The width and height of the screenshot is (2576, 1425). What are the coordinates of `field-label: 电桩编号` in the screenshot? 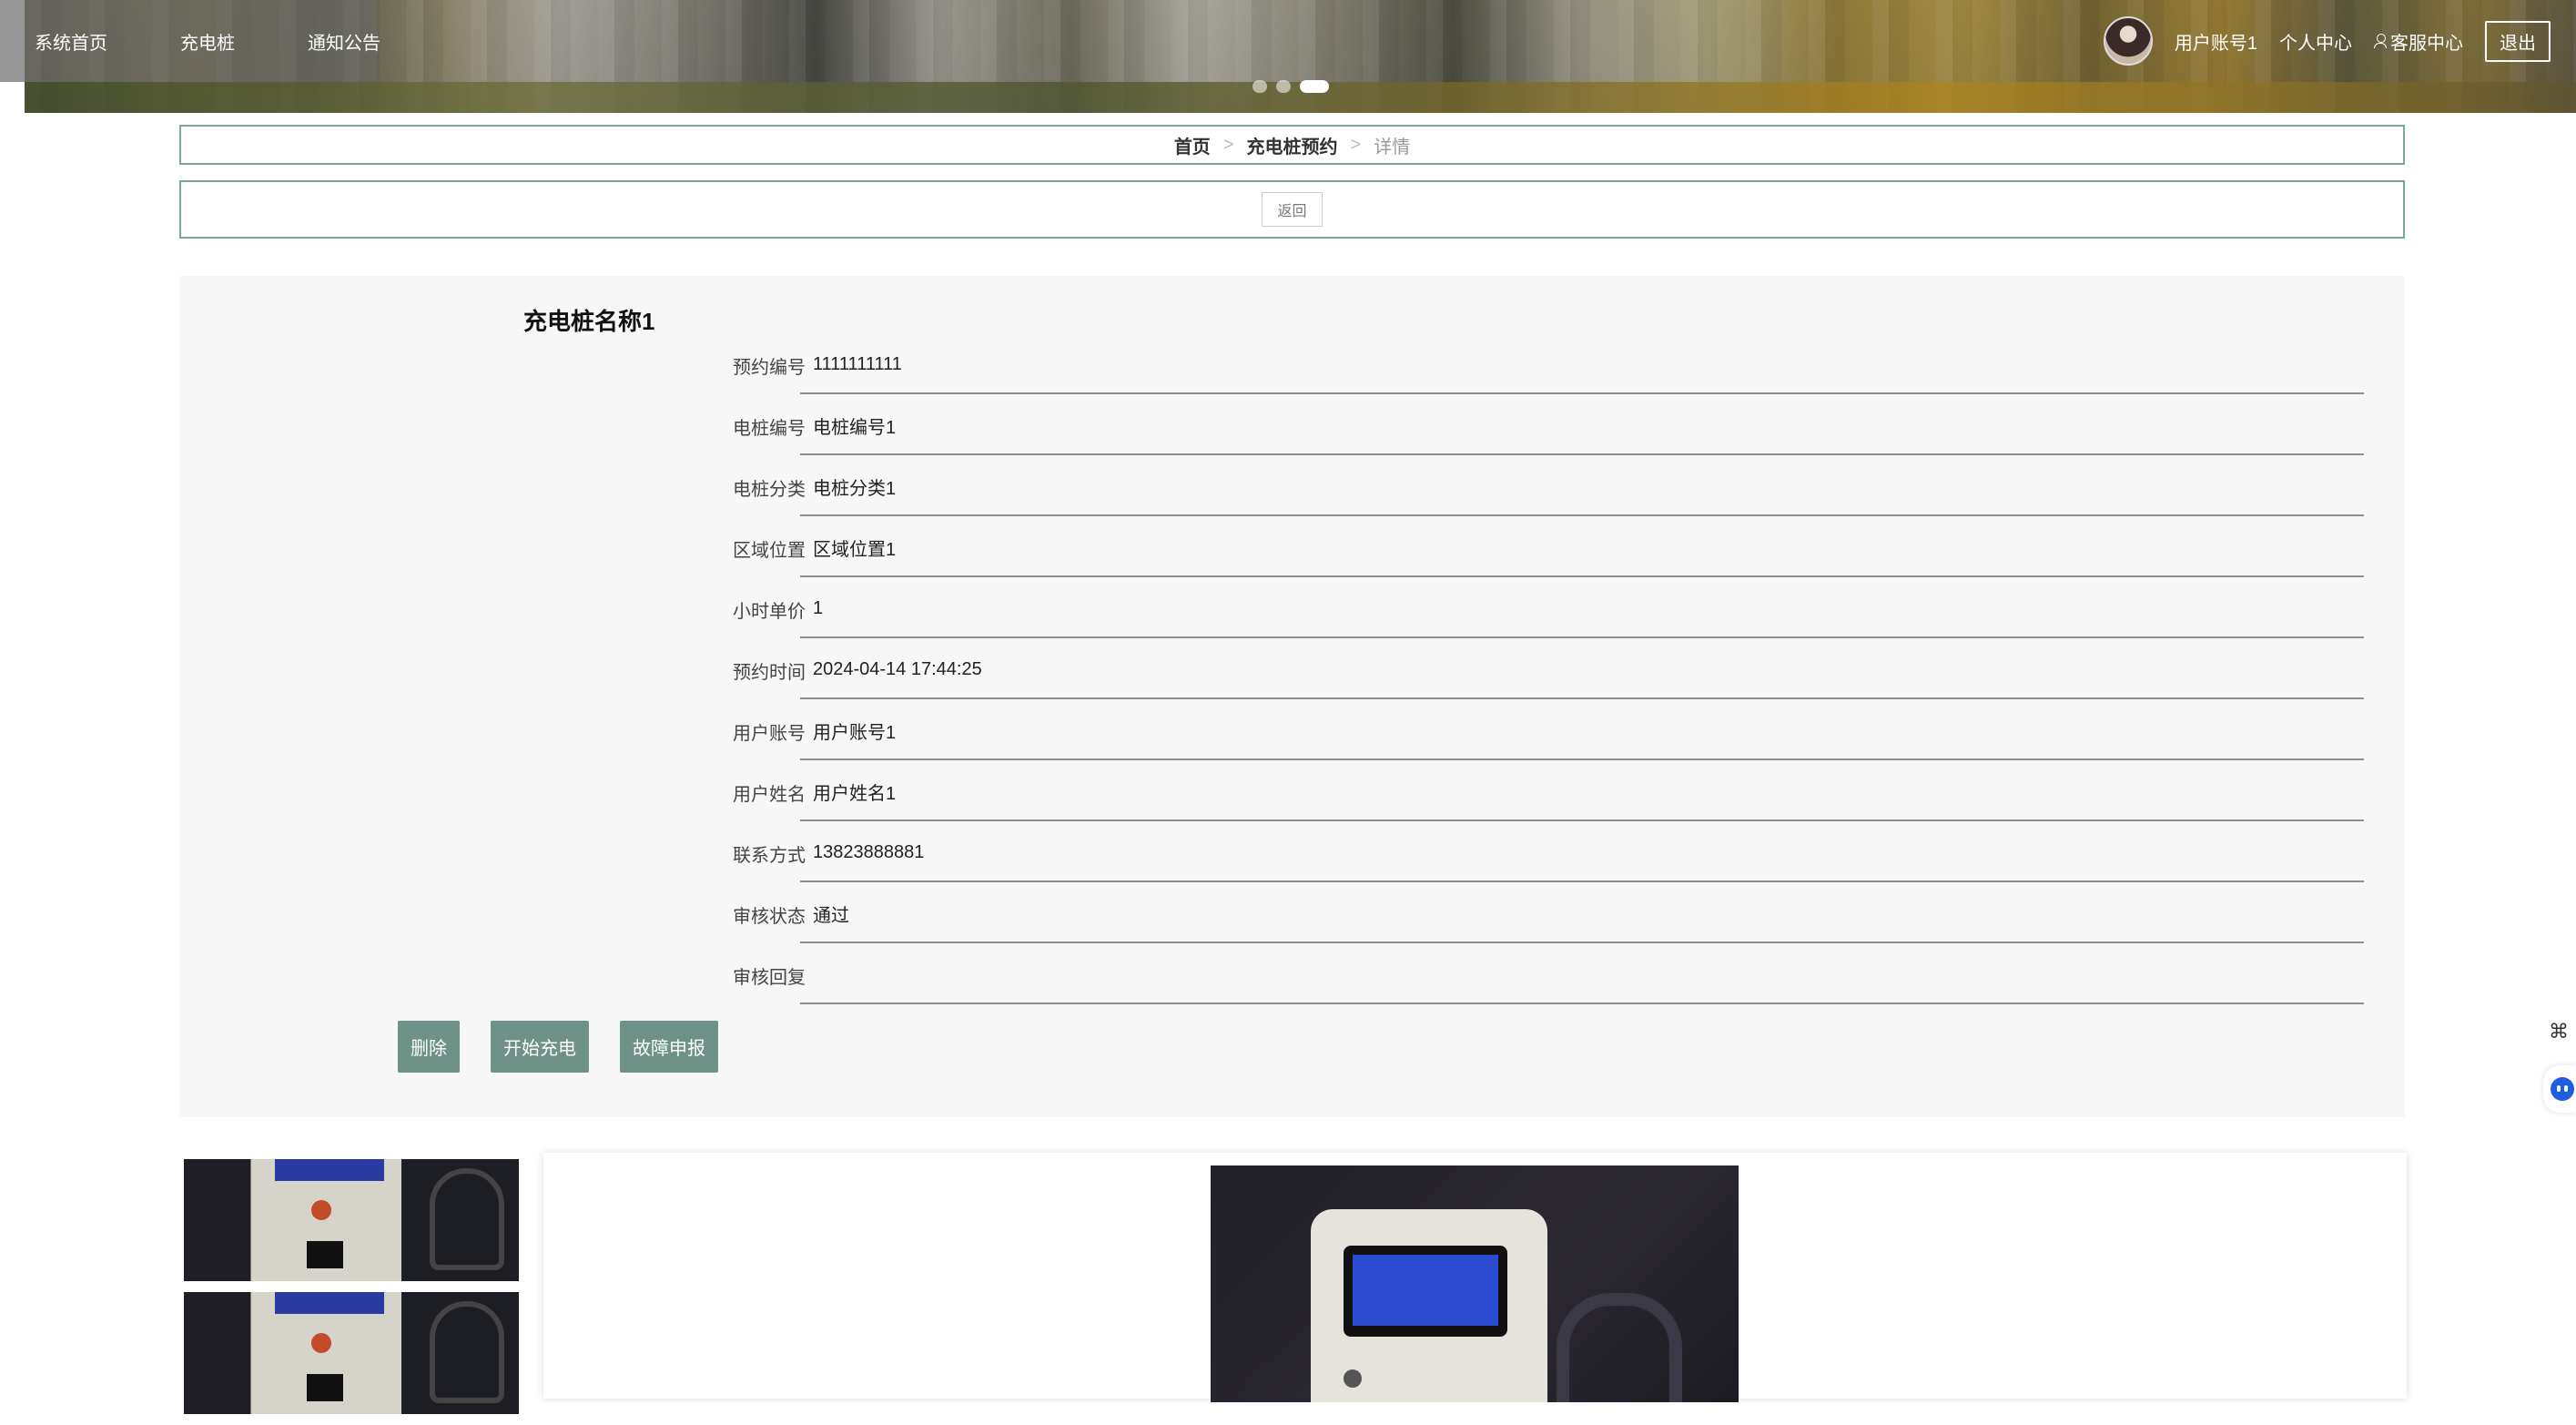 It's located at (769, 429).